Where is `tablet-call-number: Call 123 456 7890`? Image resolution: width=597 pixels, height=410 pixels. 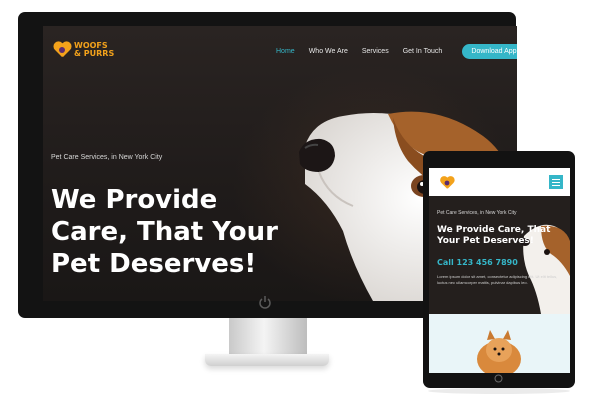
tablet-call-number: Call 123 456 7890 is located at coordinates (477, 262).